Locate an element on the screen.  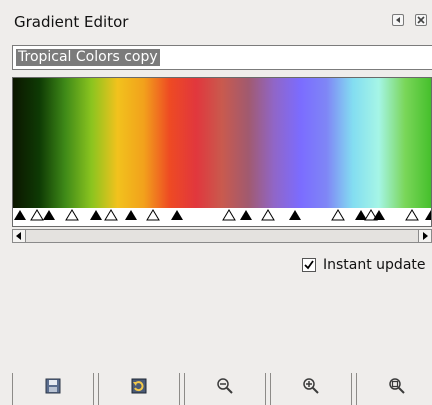
save-icon is located at coordinates (53, 386).